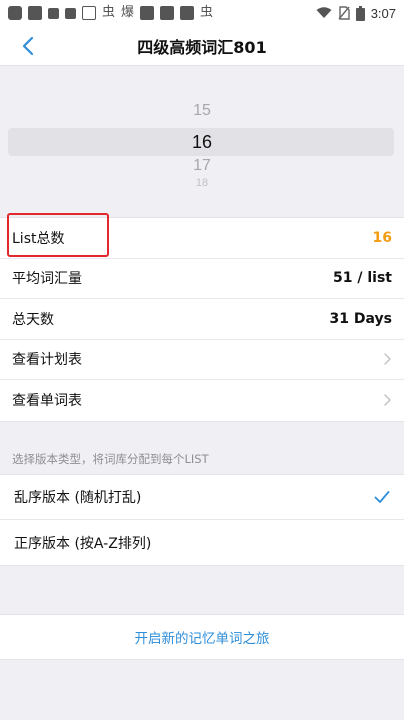 This screenshot has width=404, height=720. What do you see at coordinates (360, 318) in the screenshot?
I see `total-days-value: 31 Days` at bounding box center [360, 318].